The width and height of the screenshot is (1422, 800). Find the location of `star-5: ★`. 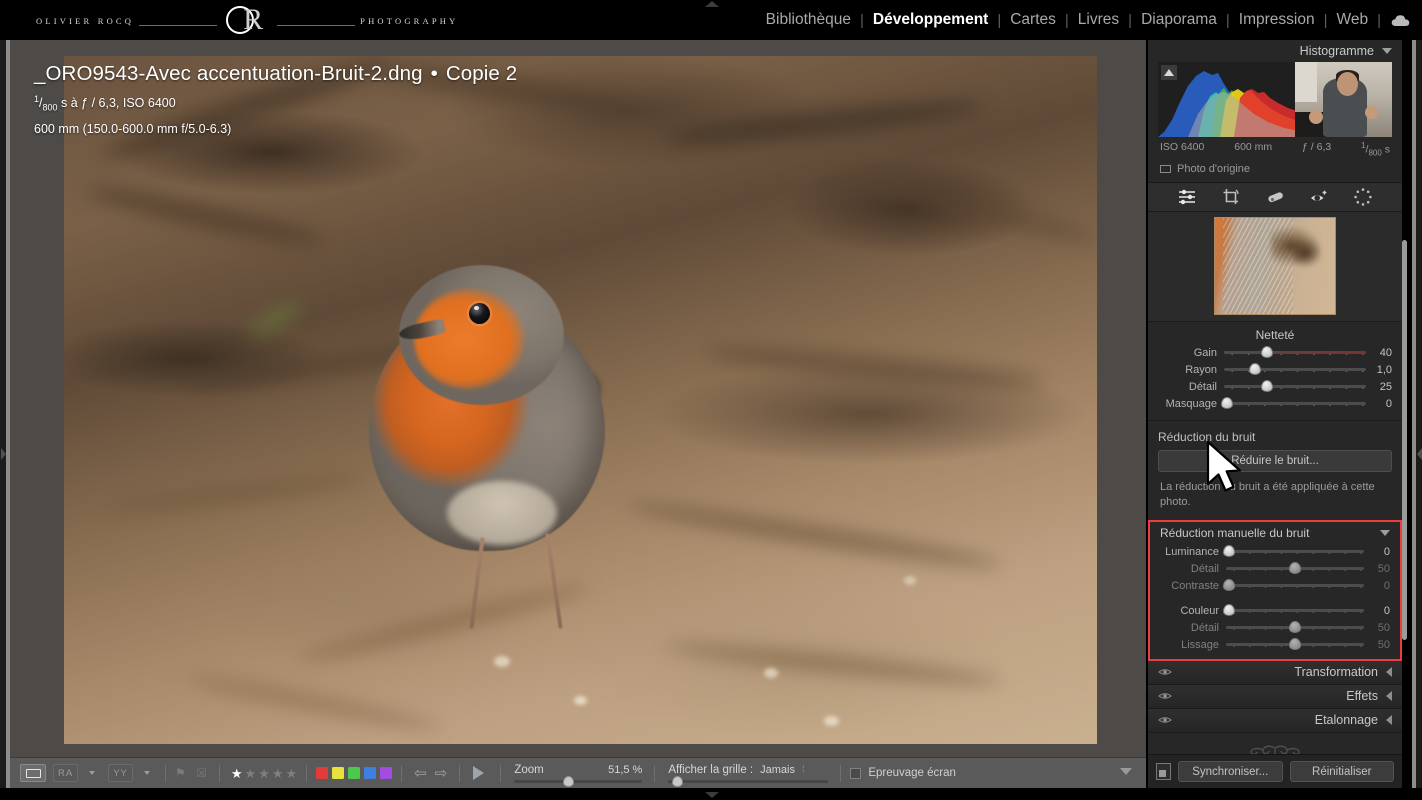

star-5: ★ is located at coordinates (292, 773).